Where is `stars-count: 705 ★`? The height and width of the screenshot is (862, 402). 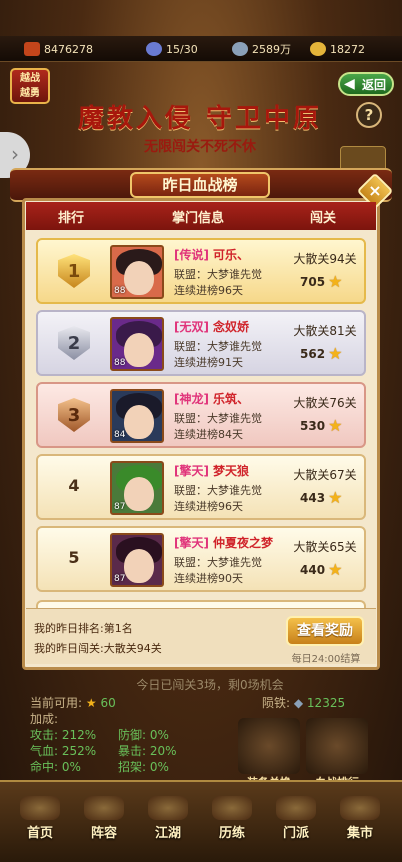 stars-count: 705 ★ is located at coordinates (321, 281).